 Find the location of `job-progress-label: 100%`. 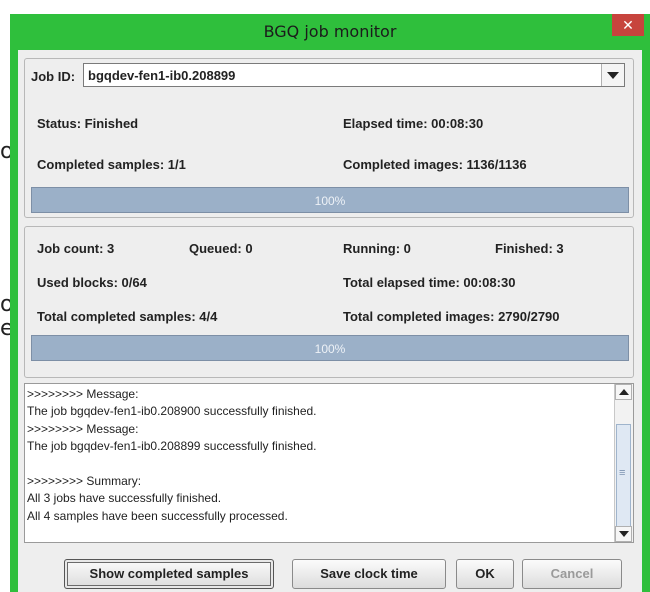

job-progress-label: 100% is located at coordinates (330, 201).